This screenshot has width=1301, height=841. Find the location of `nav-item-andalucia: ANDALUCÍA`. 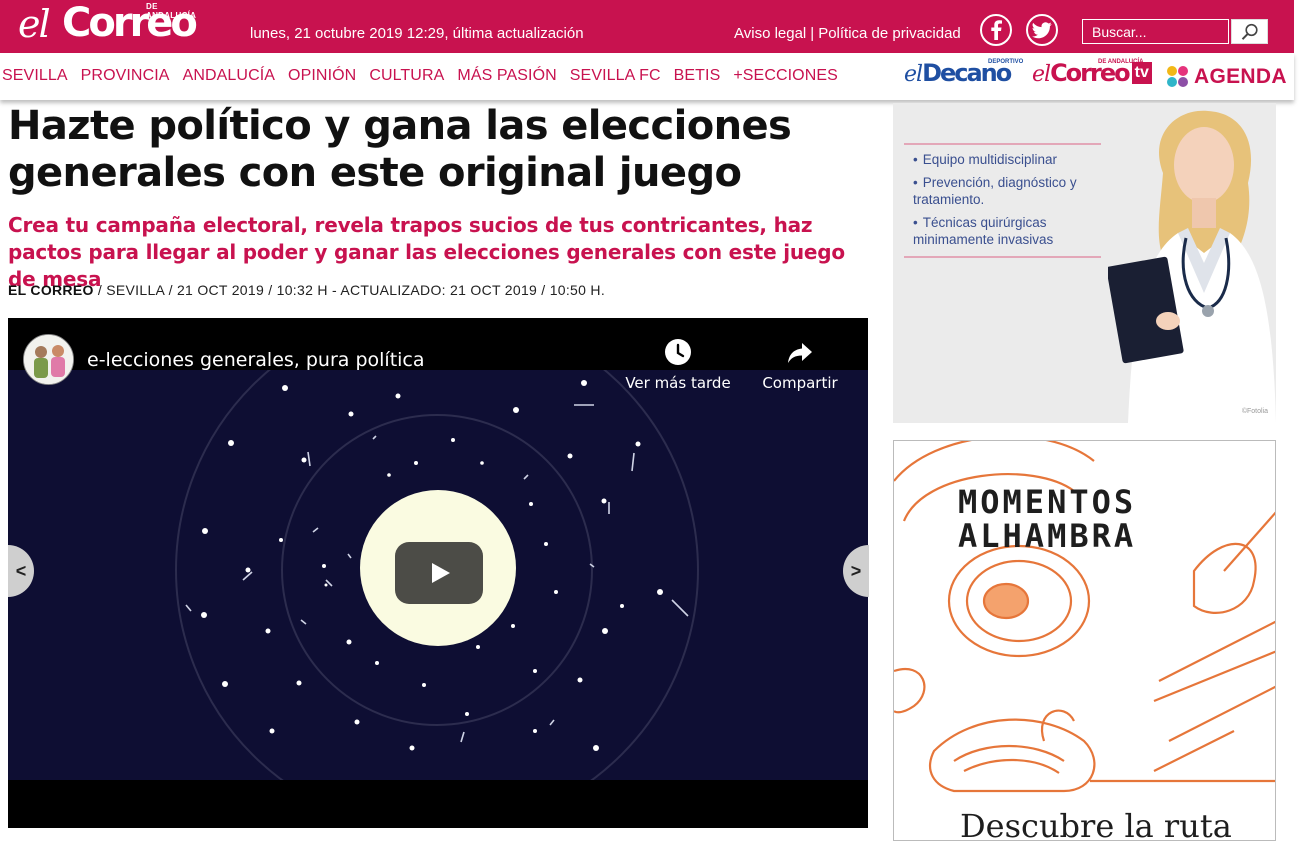

nav-item-andalucia: ANDALUCÍA is located at coordinates (229, 76).